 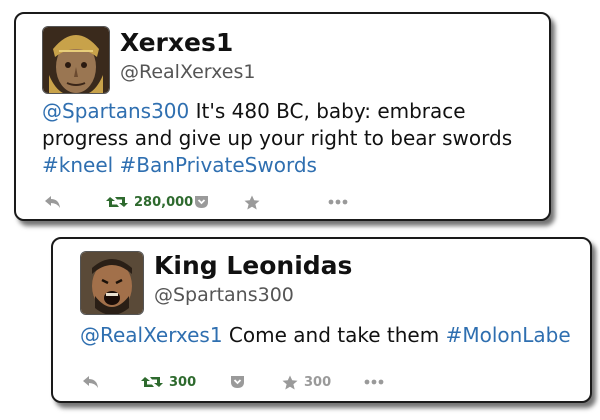 I want to click on hashtag-link: #BanPrivateSwords, so click(x=218, y=165).